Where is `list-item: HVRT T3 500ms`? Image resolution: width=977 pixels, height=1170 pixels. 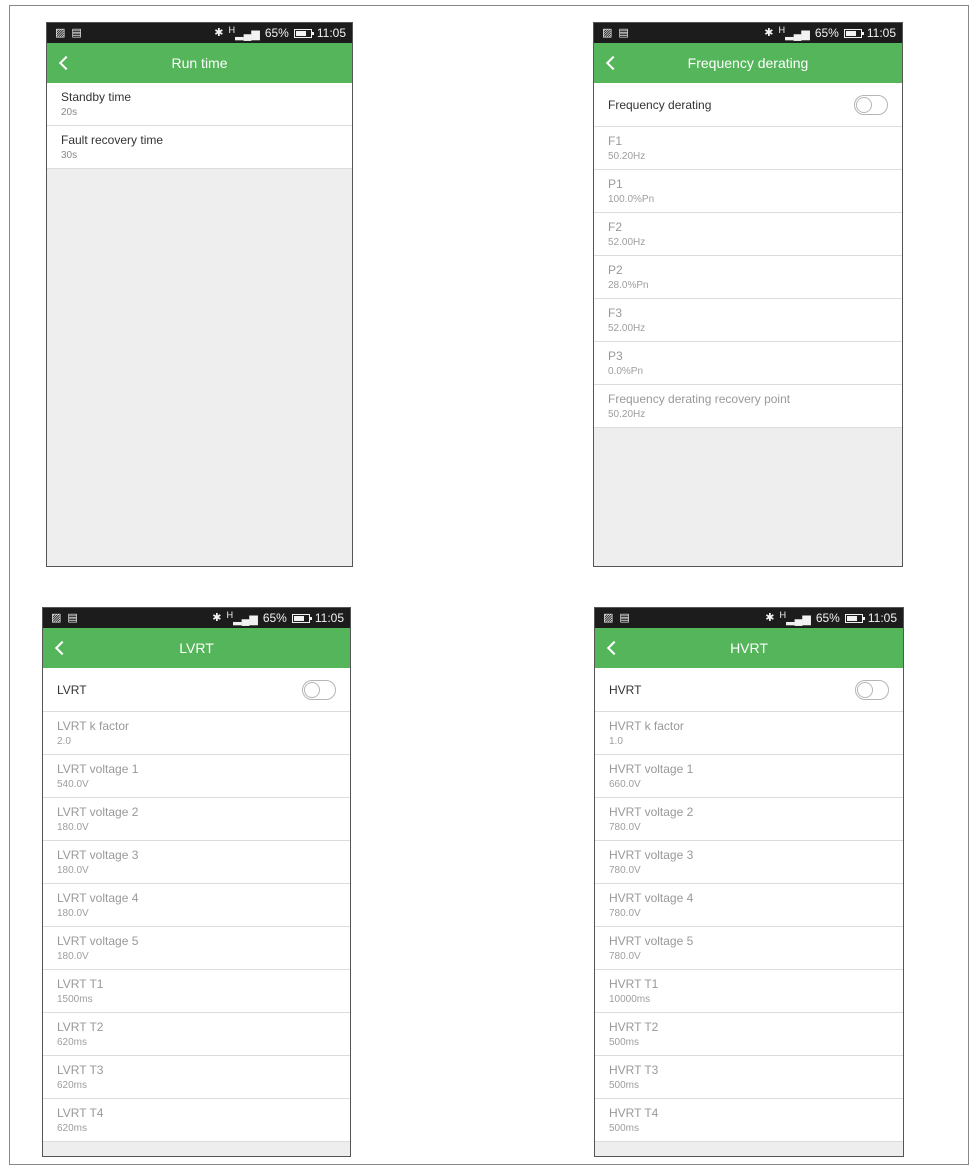
list-item: HVRT T3 500ms is located at coordinates (749, 1077).